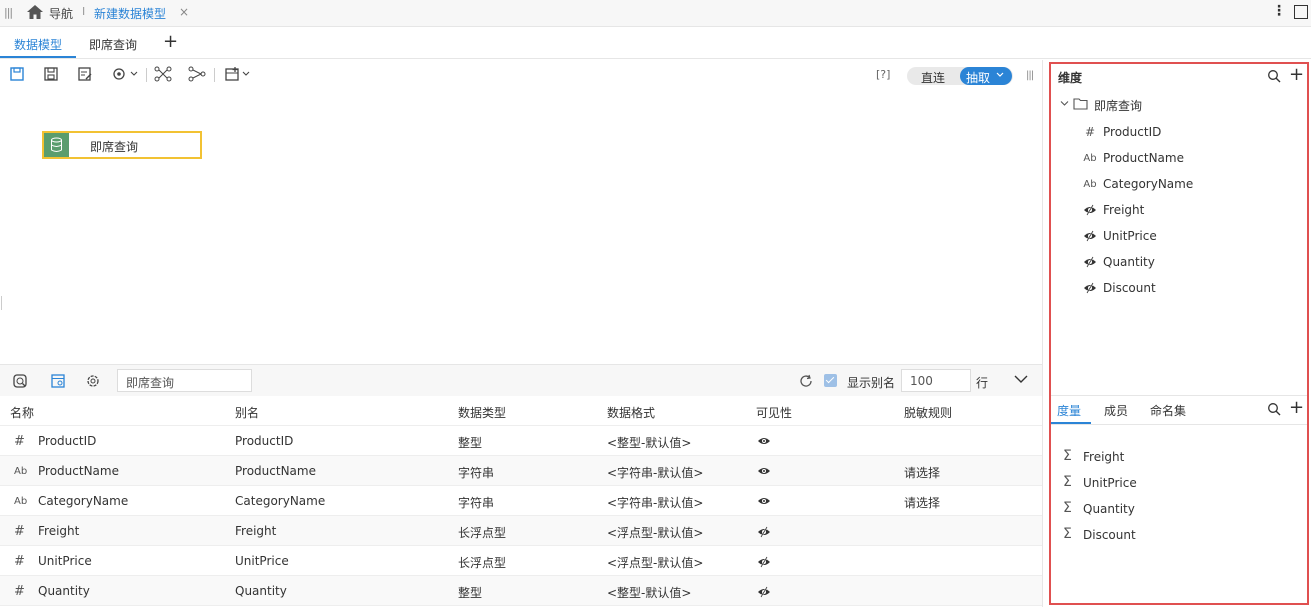  I want to click on tab-bar: 数据模型 即席查询 +, so click(655, 43).